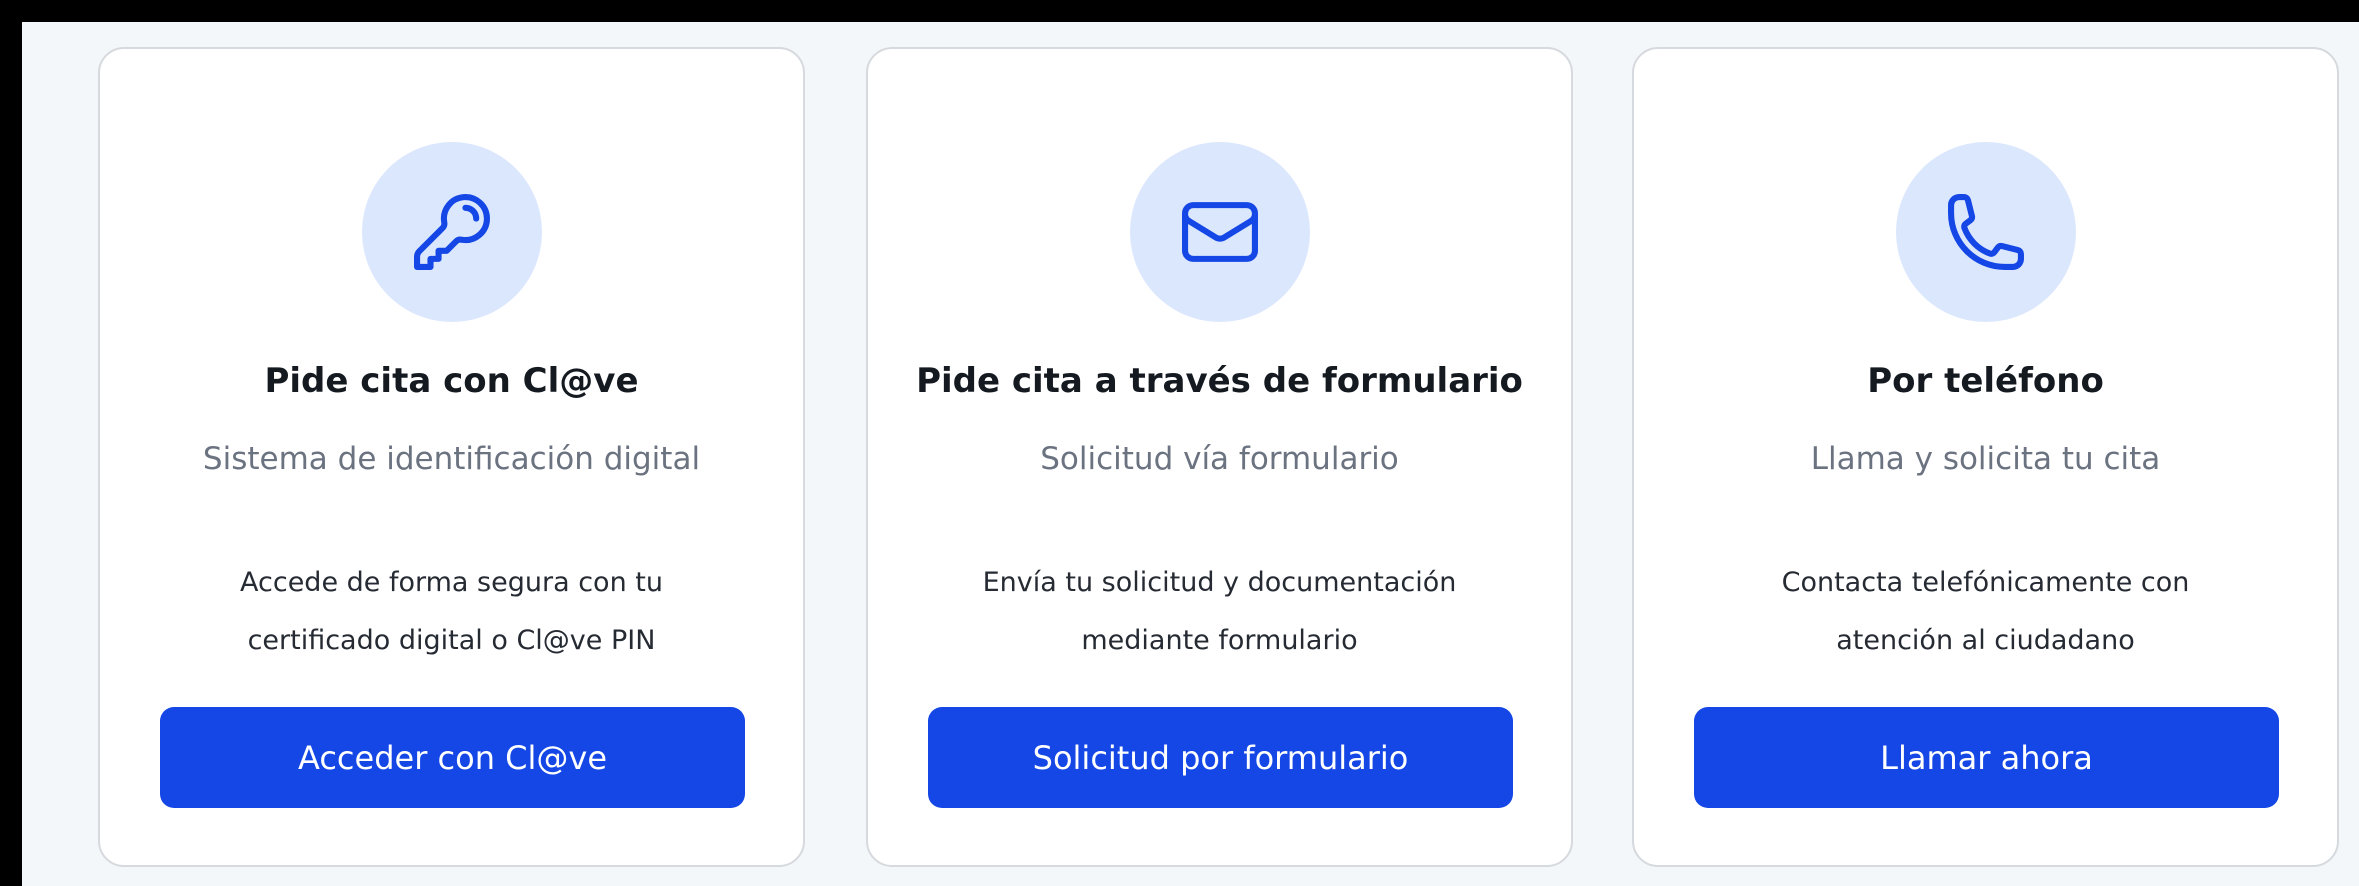 This screenshot has height=886, width=2359. What do you see at coordinates (1985, 582) in the screenshot?
I see `card-description-line: Contacta telefónicamente con` at bounding box center [1985, 582].